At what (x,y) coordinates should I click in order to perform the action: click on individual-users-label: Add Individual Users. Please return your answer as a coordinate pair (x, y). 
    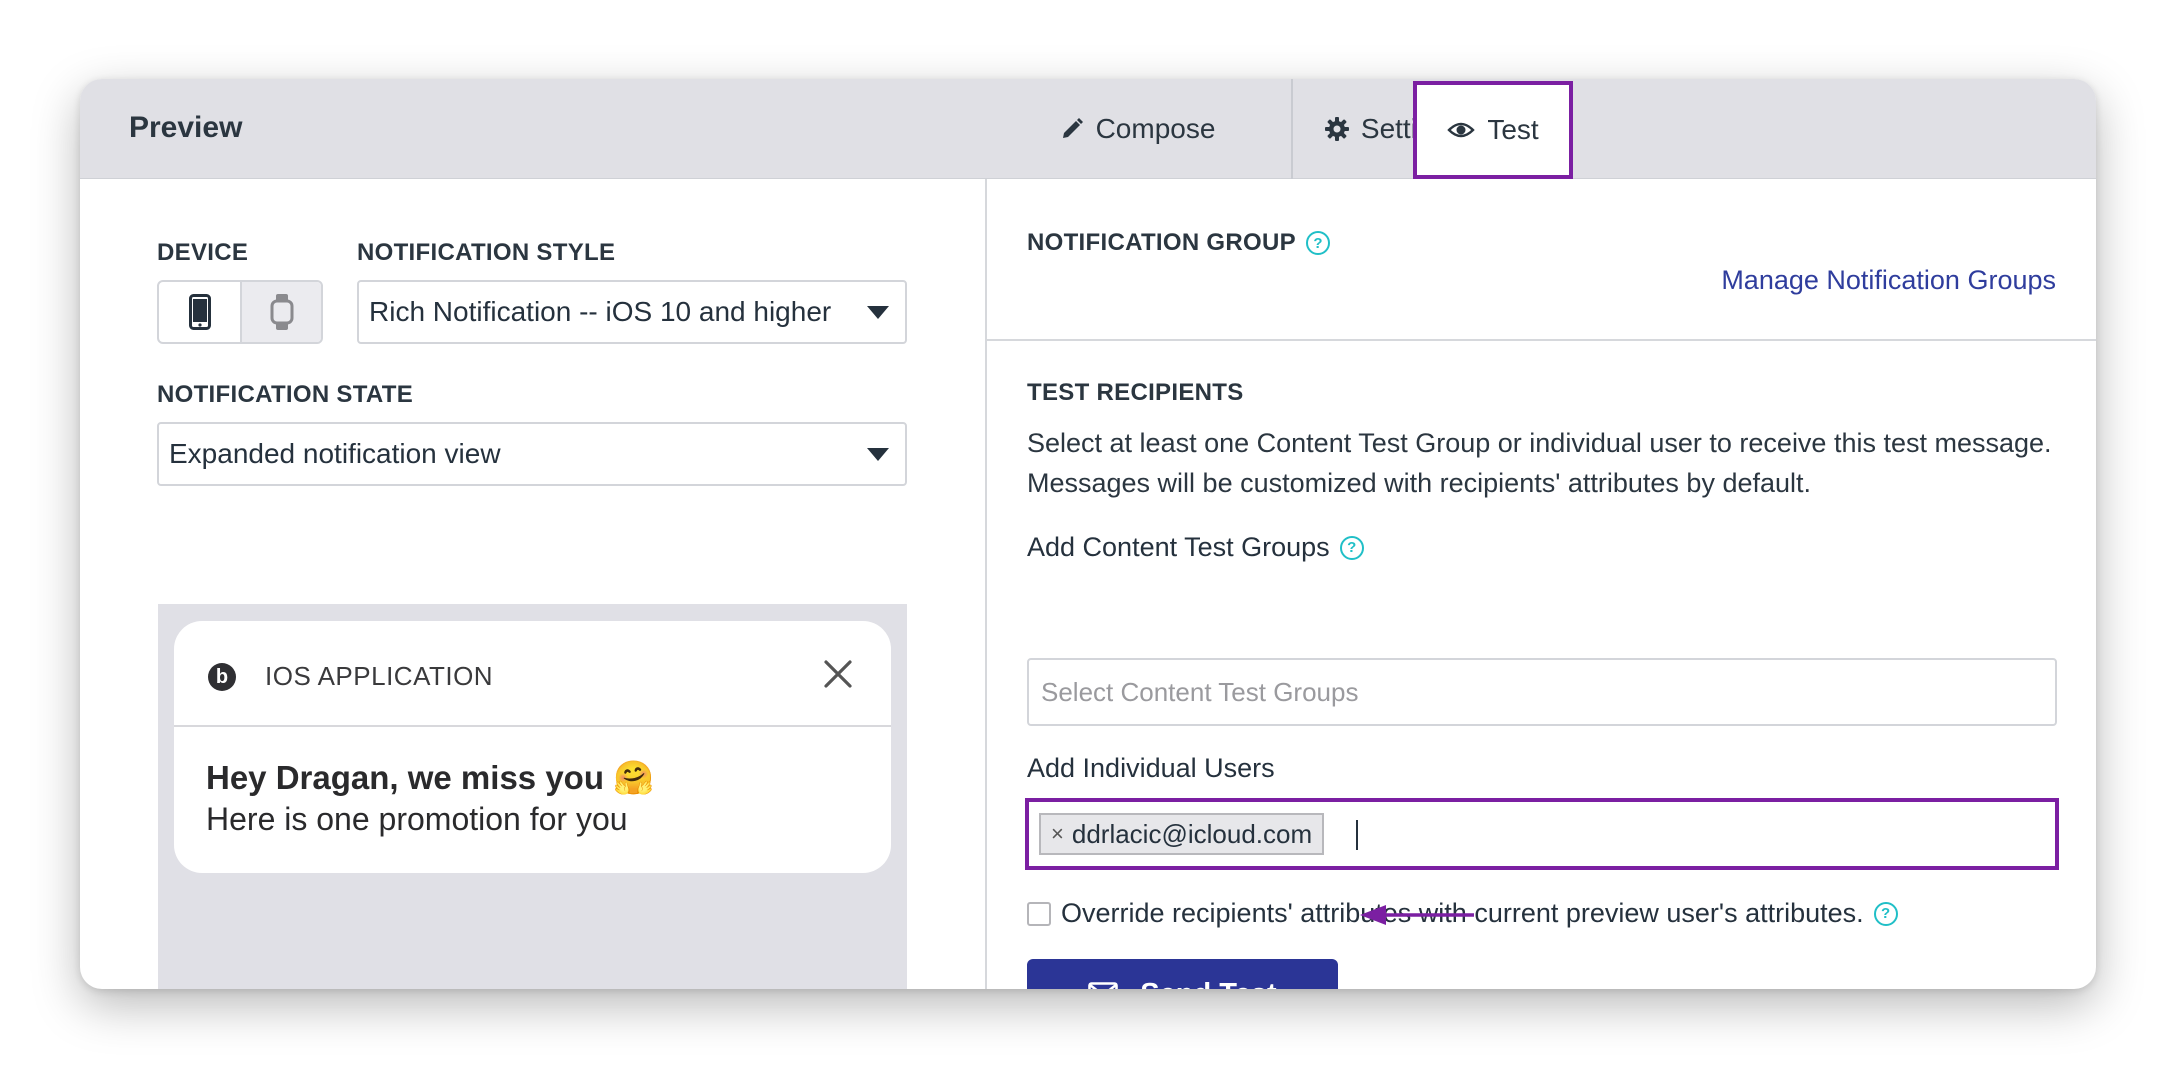
    Looking at the image, I should click on (1151, 768).